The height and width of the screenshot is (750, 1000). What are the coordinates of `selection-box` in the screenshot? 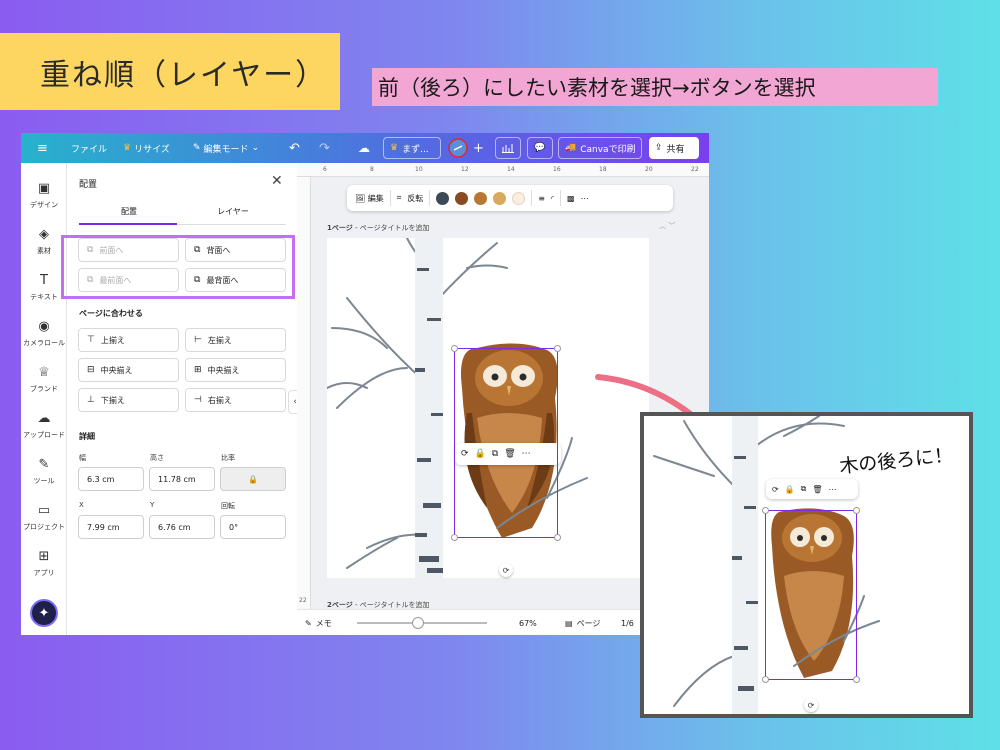 It's located at (506, 443).